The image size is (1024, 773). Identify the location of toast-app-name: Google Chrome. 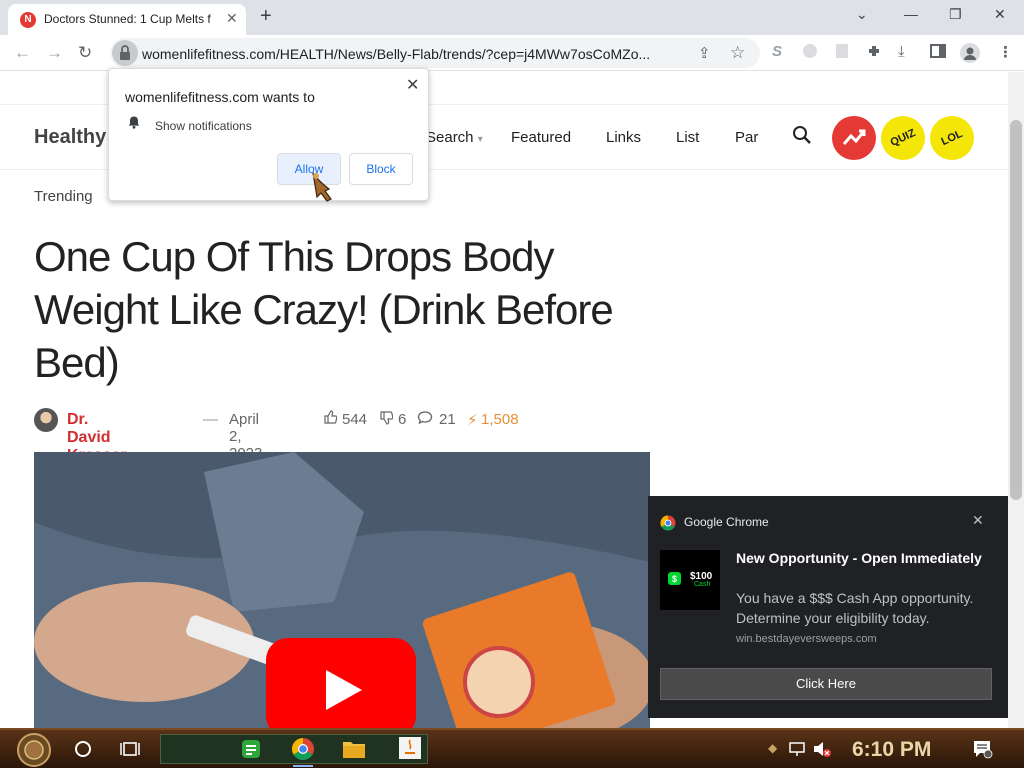
(726, 522).